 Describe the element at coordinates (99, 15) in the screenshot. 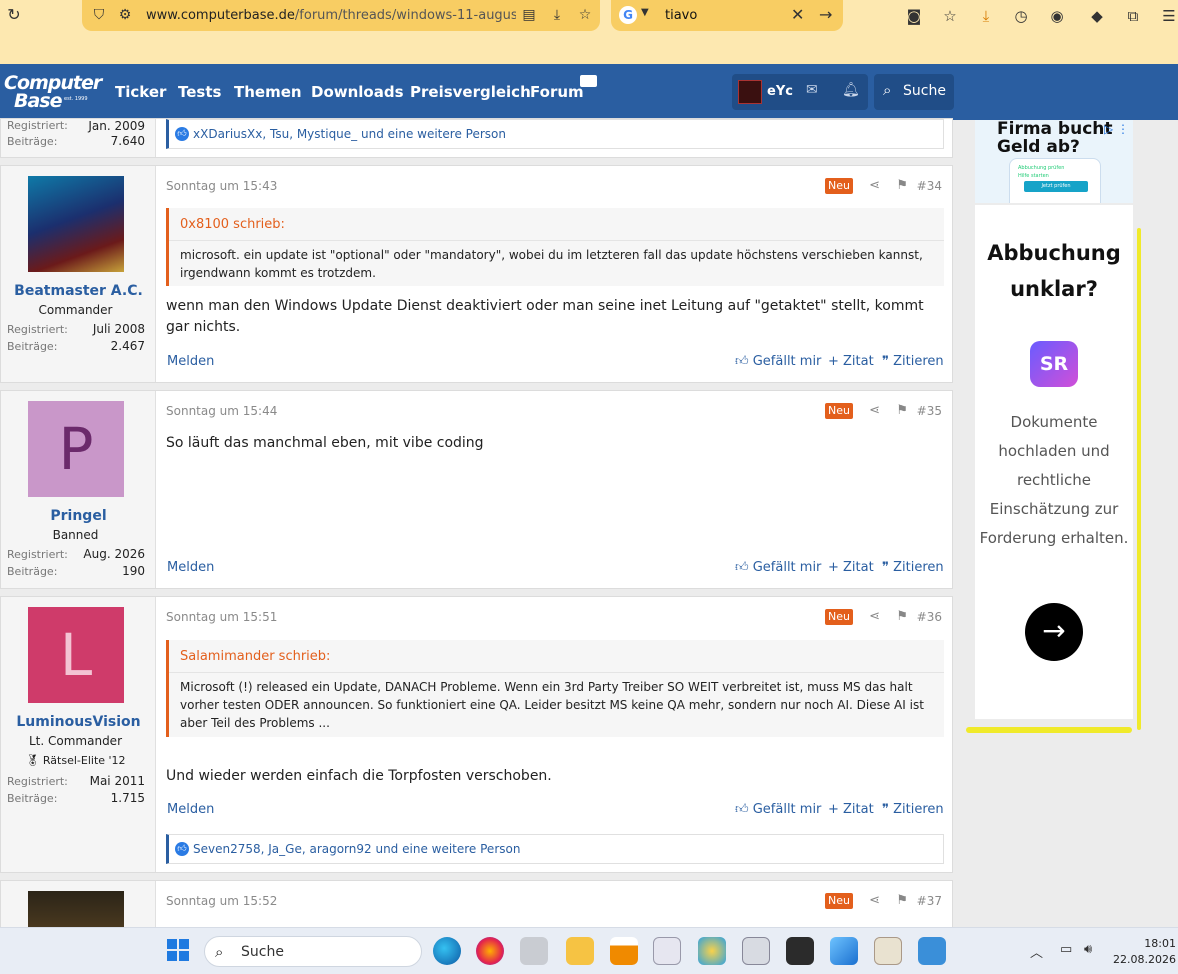

I see `shield-icon: ⛉` at that location.